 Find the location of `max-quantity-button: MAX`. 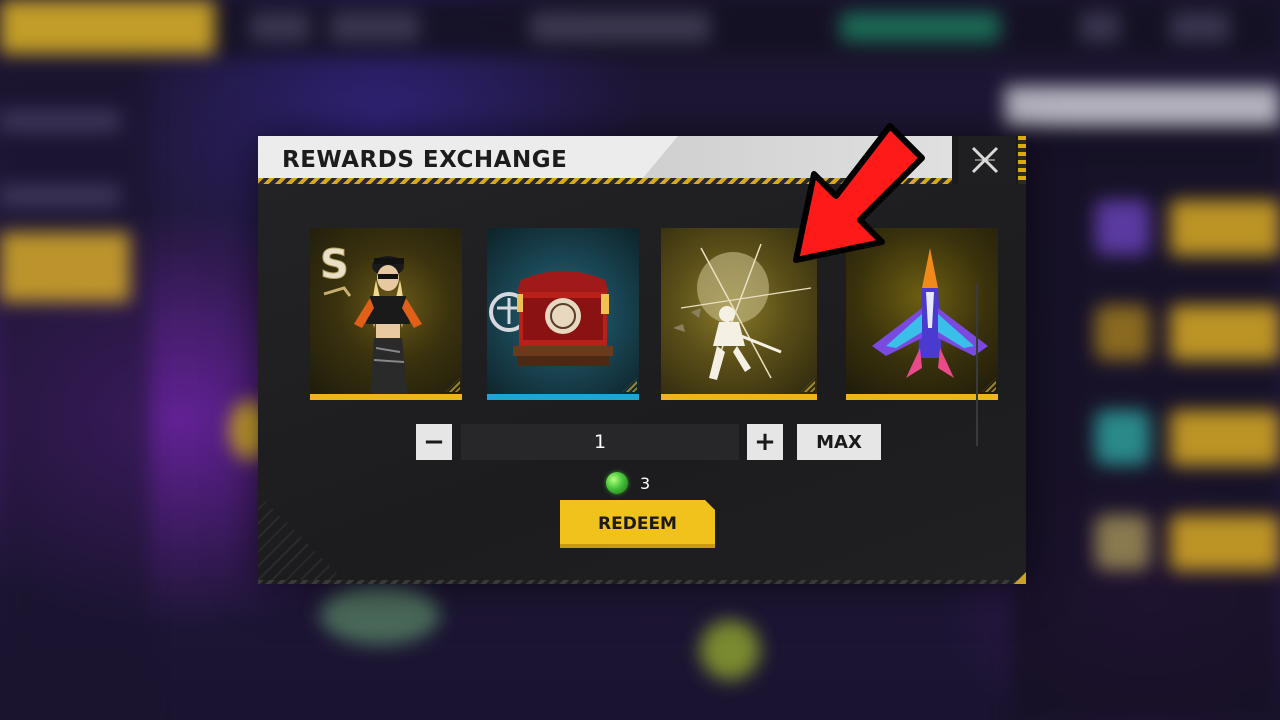

max-quantity-button: MAX is located at coordinates (839, 442).